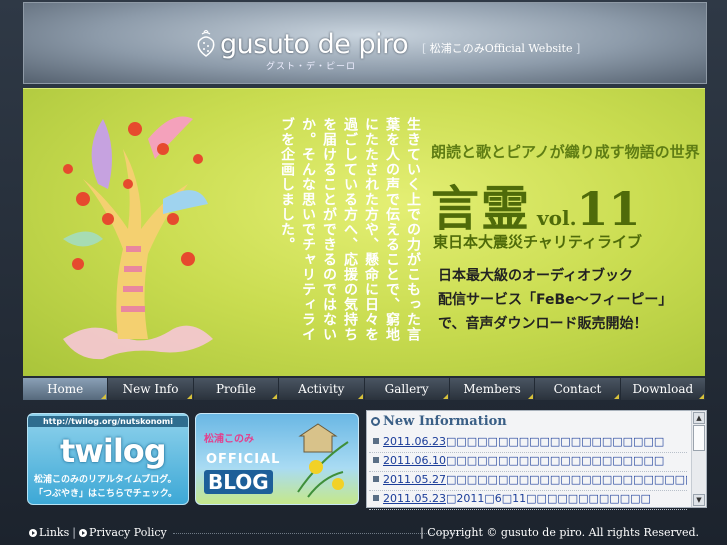 This screenshot has width=727, height=545. I want to click on nav-members-label: Members, so click(492, 389).